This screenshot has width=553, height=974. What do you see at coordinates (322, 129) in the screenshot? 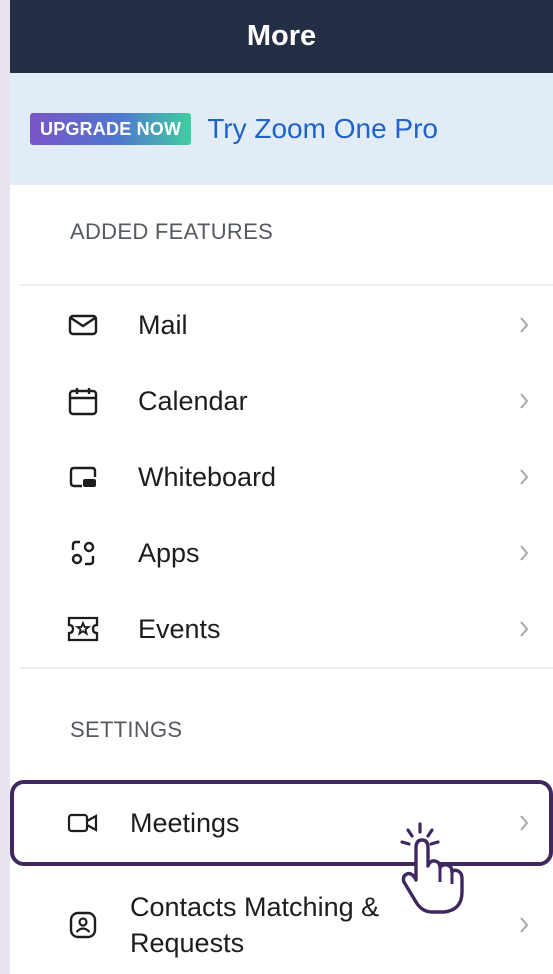
I see `try-zoom-one-pro-link: Try Zoom One Pro` at bounding box center [322, 129].